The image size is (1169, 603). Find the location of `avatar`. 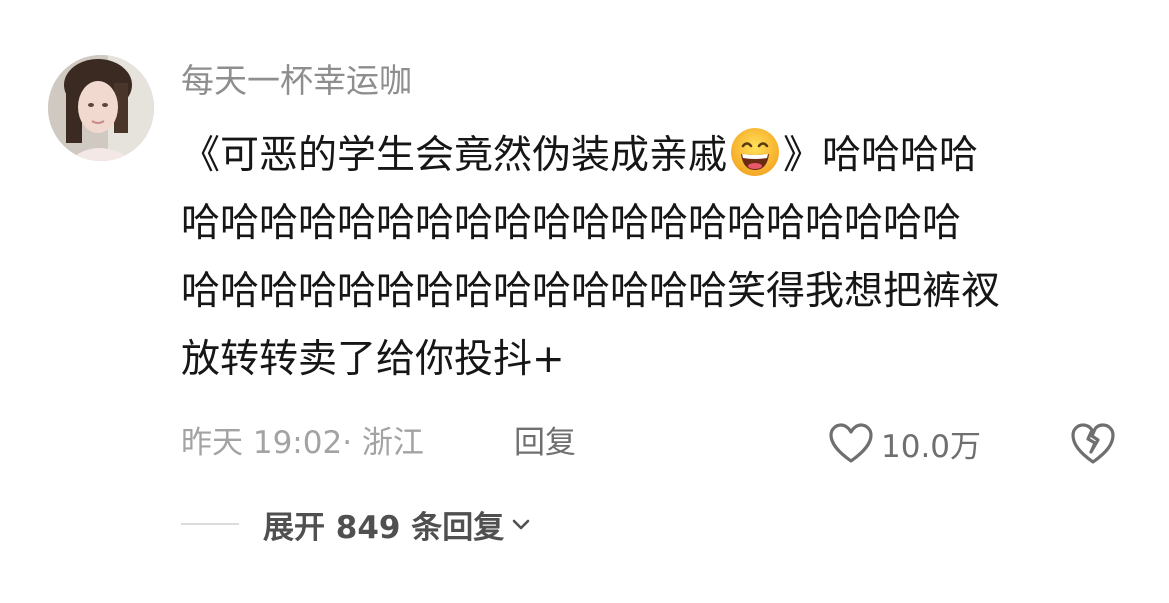

avatar is located at coordinates (101, 108).